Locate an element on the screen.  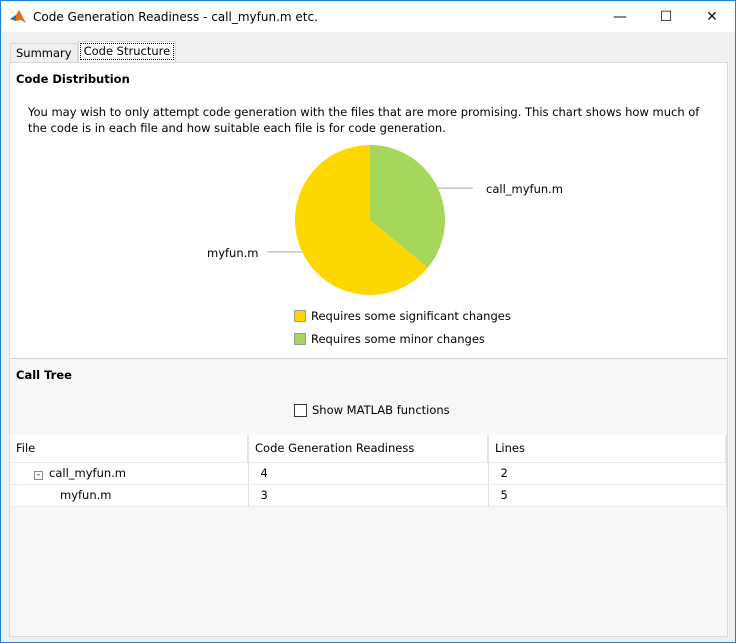
table-header: File Code Generation Readiness Lines is located at coordinates (368, 449).